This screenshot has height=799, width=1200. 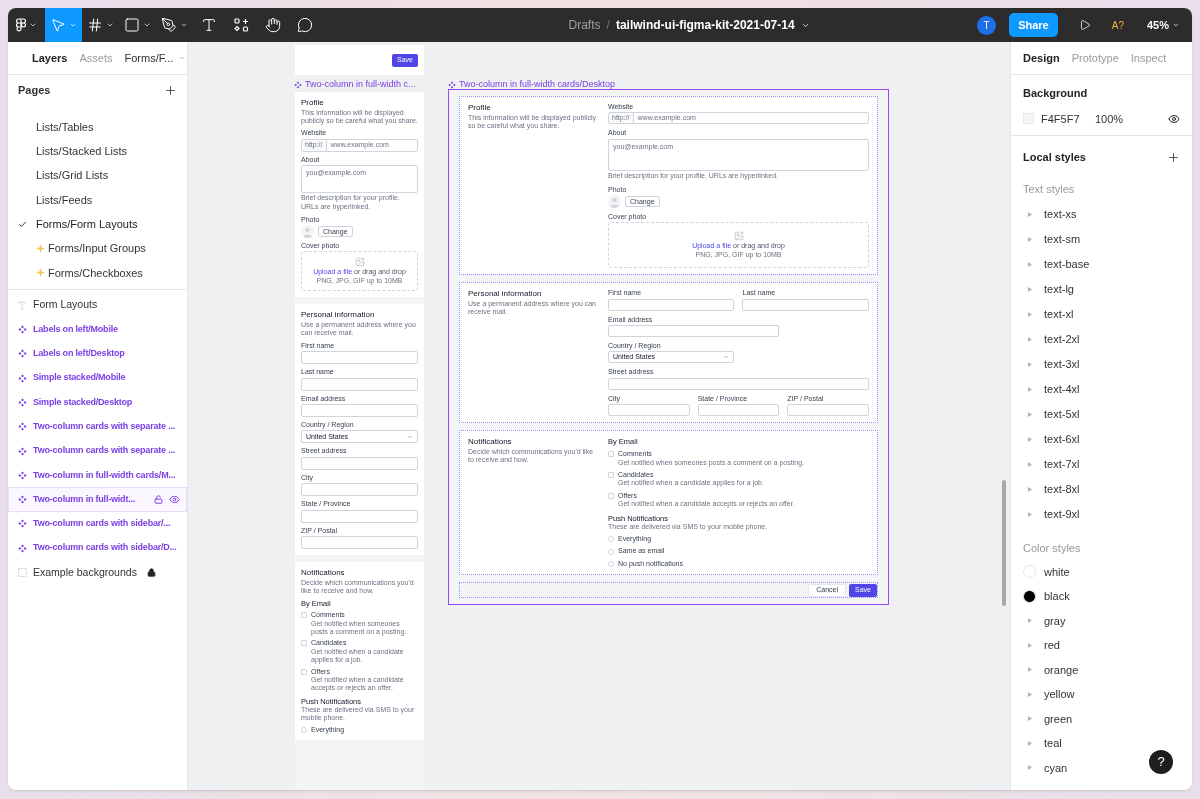 What do you see at coordinates (1109, 118) in the screenshot?
I see `opacity-value: 100%` at bounding box center [1109, 118].